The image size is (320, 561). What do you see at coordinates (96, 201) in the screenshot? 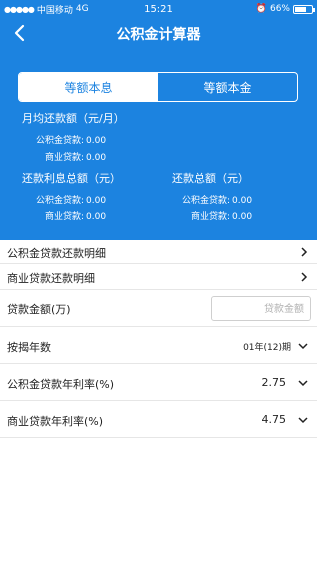
I see `interest-gjj-value: 0.00` at bounding box center [96, 201].